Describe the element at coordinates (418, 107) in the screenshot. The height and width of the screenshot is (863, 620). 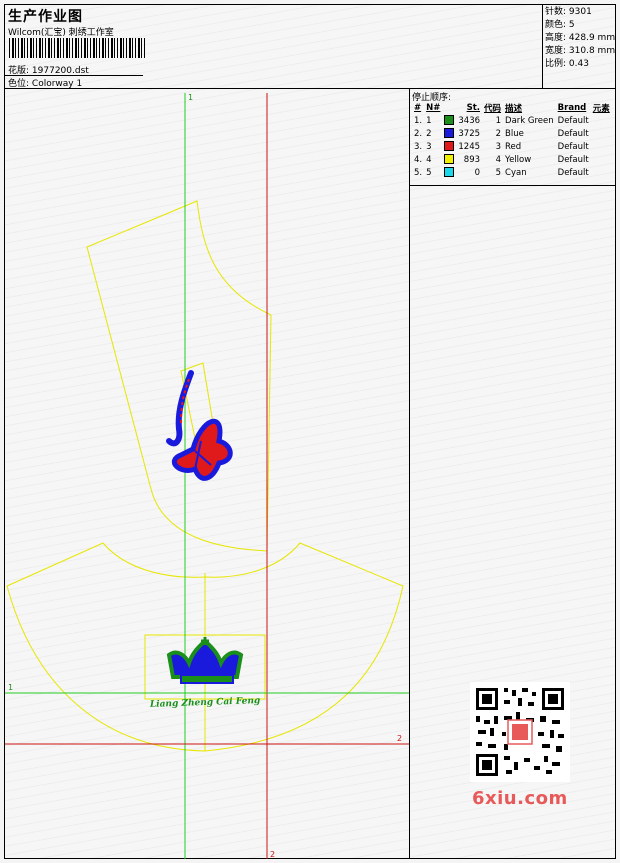
I see `col-header: #` at that location.